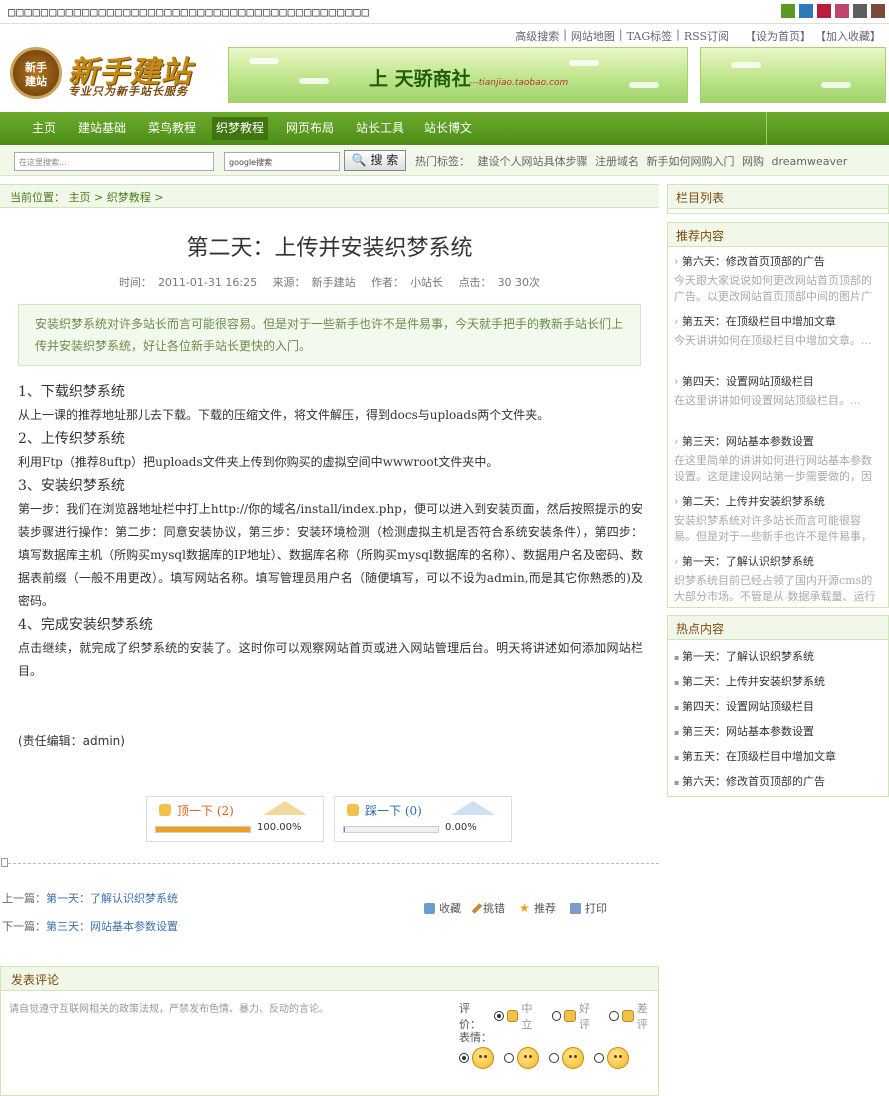  Describe the element at coordinates (777, 561) in the screenshot. I see `recommend-item-title: 第一天：了解认识织梦系统` at that location.